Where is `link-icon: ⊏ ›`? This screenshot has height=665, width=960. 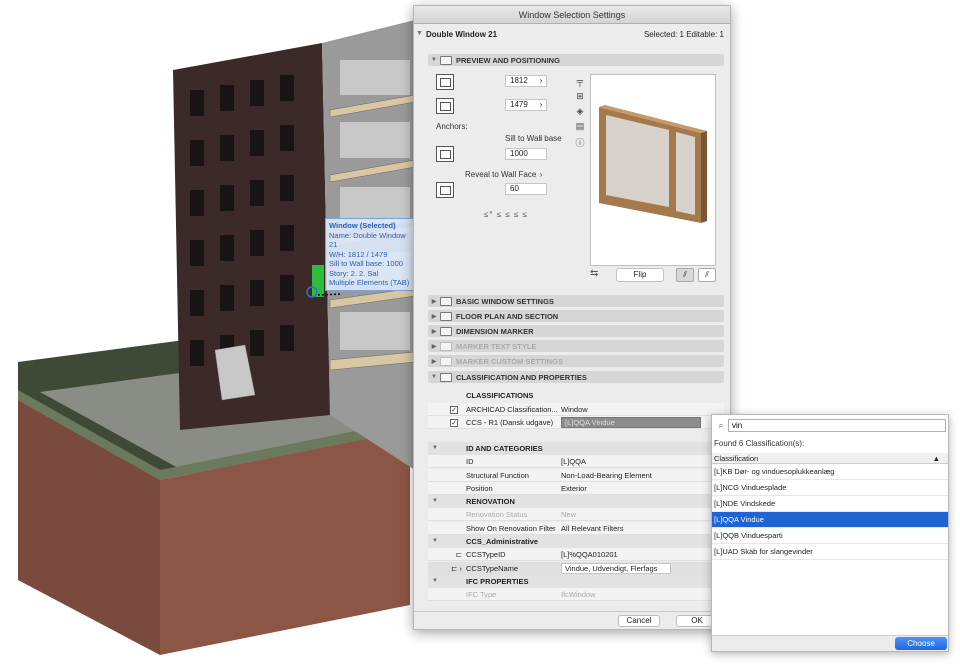 link-icon: ⊏ › is located at coordinates (456, 568).